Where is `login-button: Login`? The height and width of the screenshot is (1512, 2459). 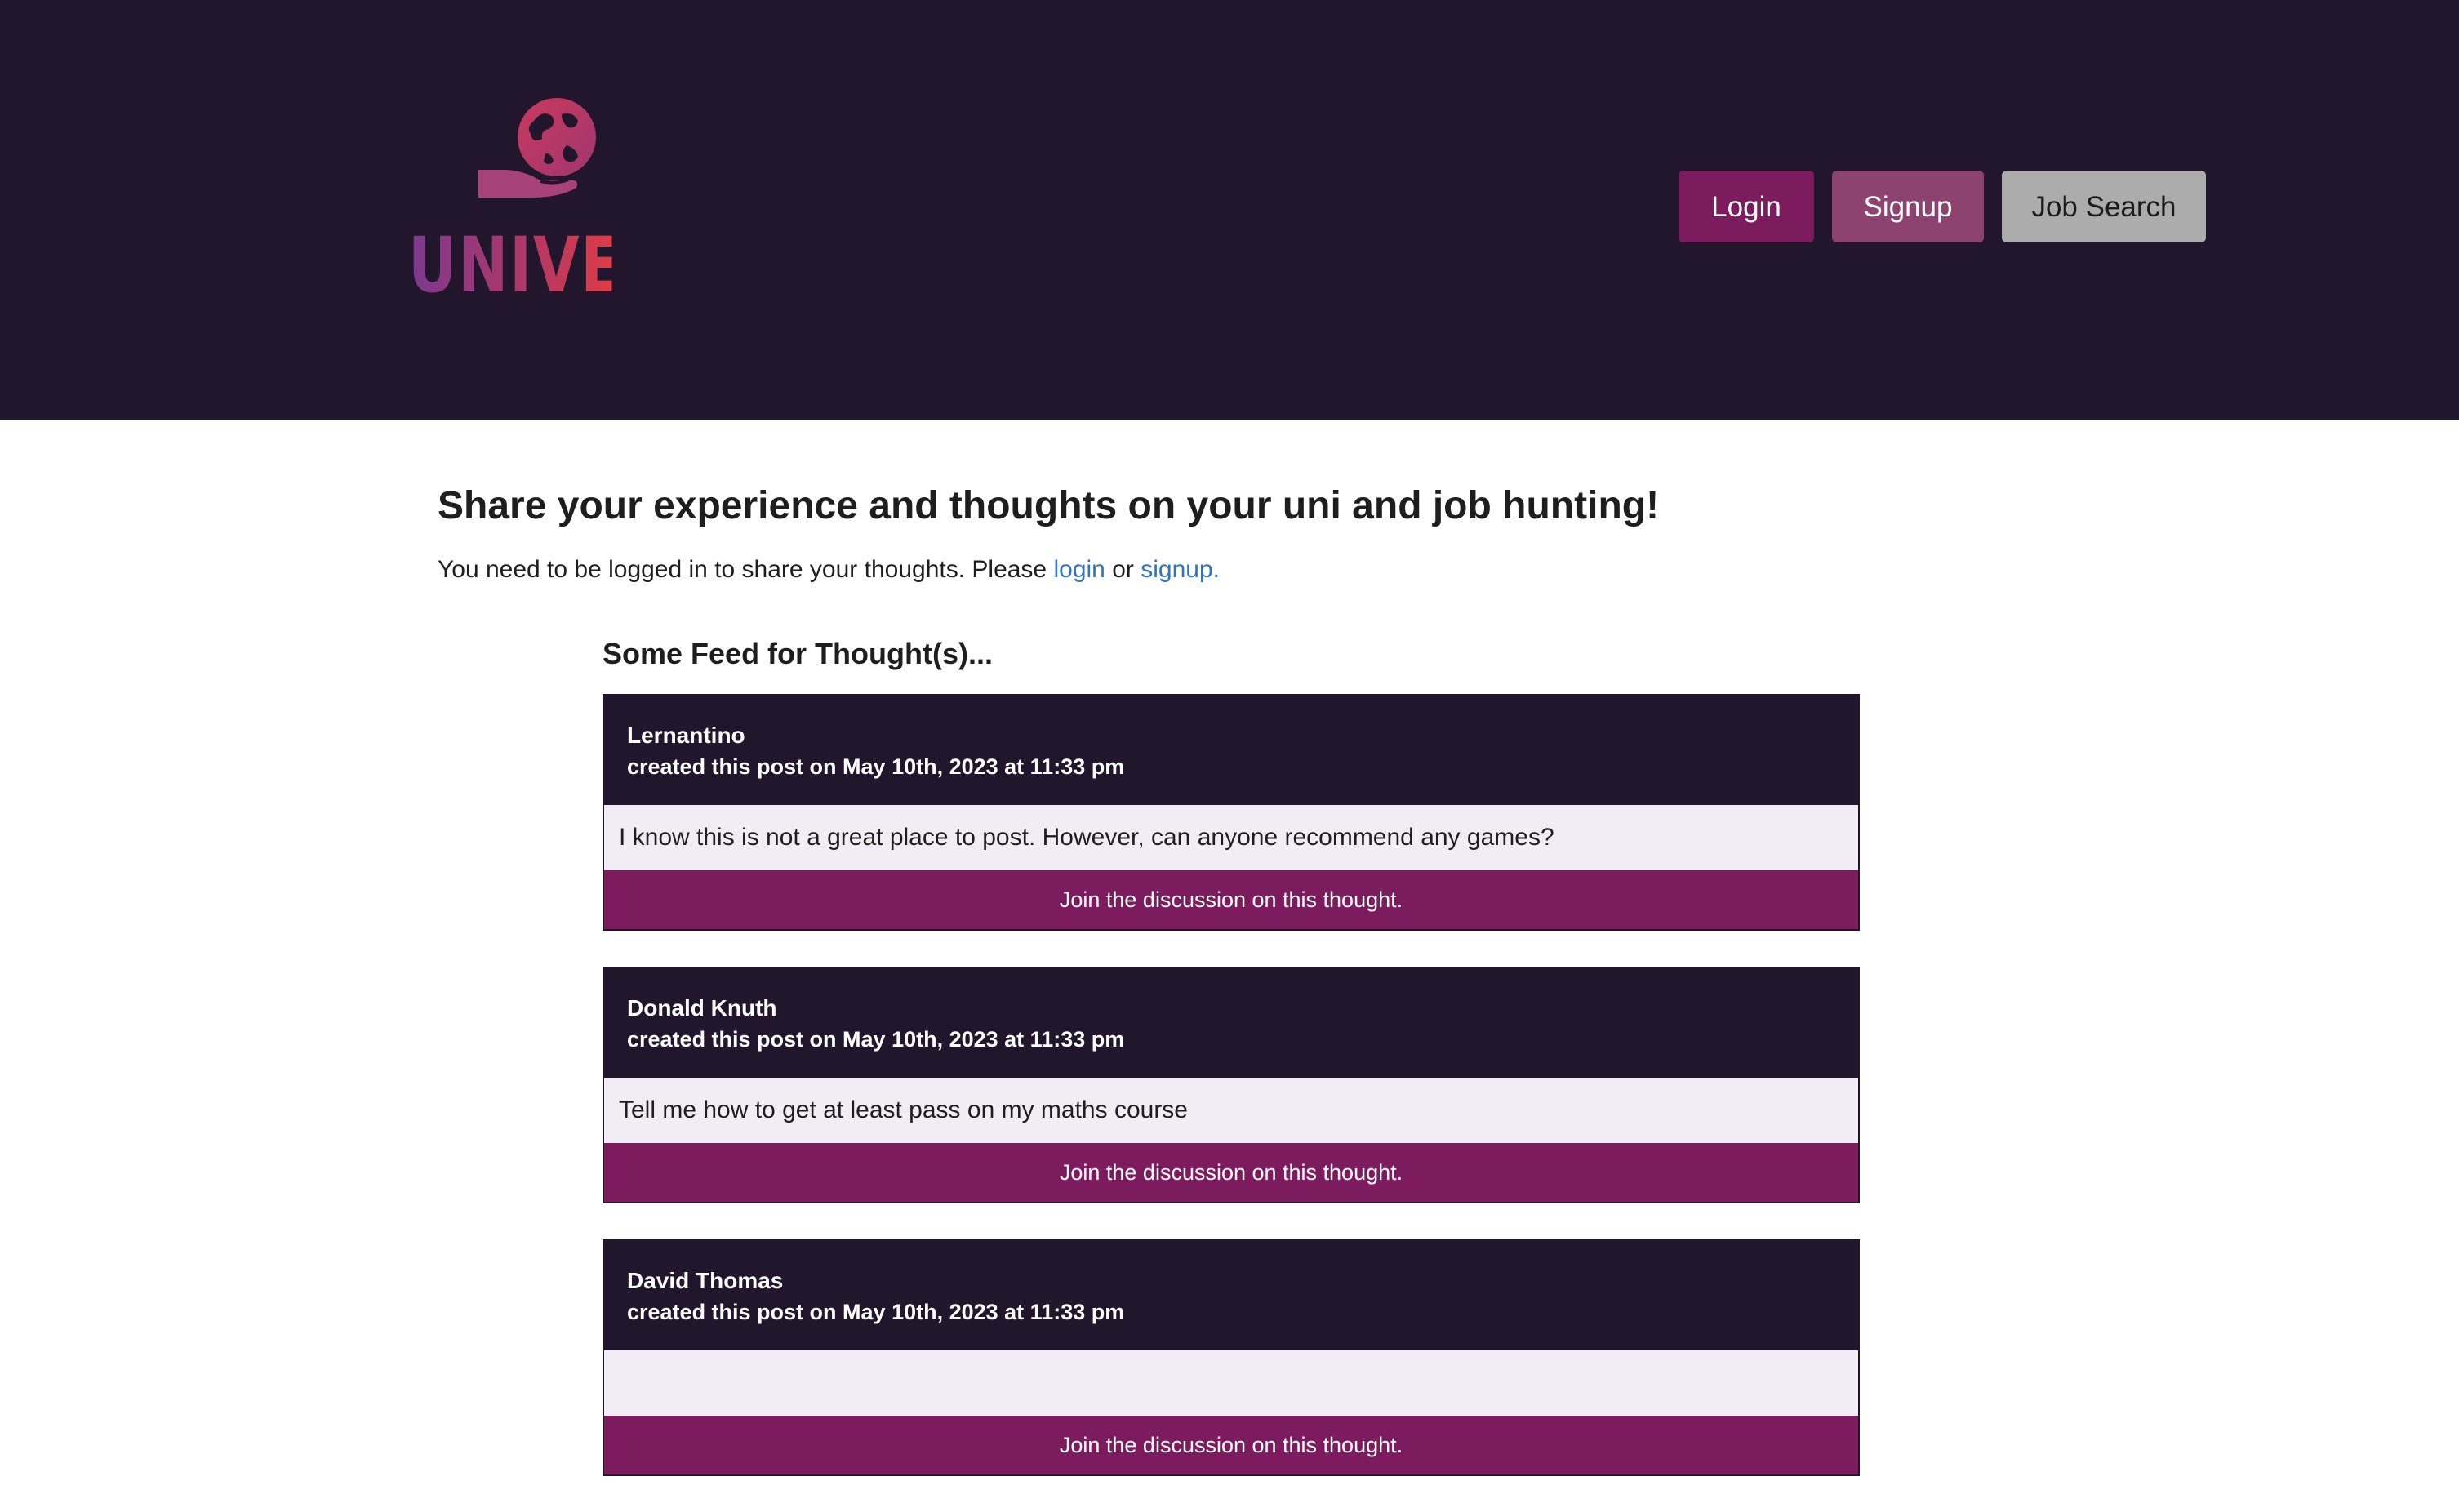
login-button: Login is located at coordinates (1747, 206).